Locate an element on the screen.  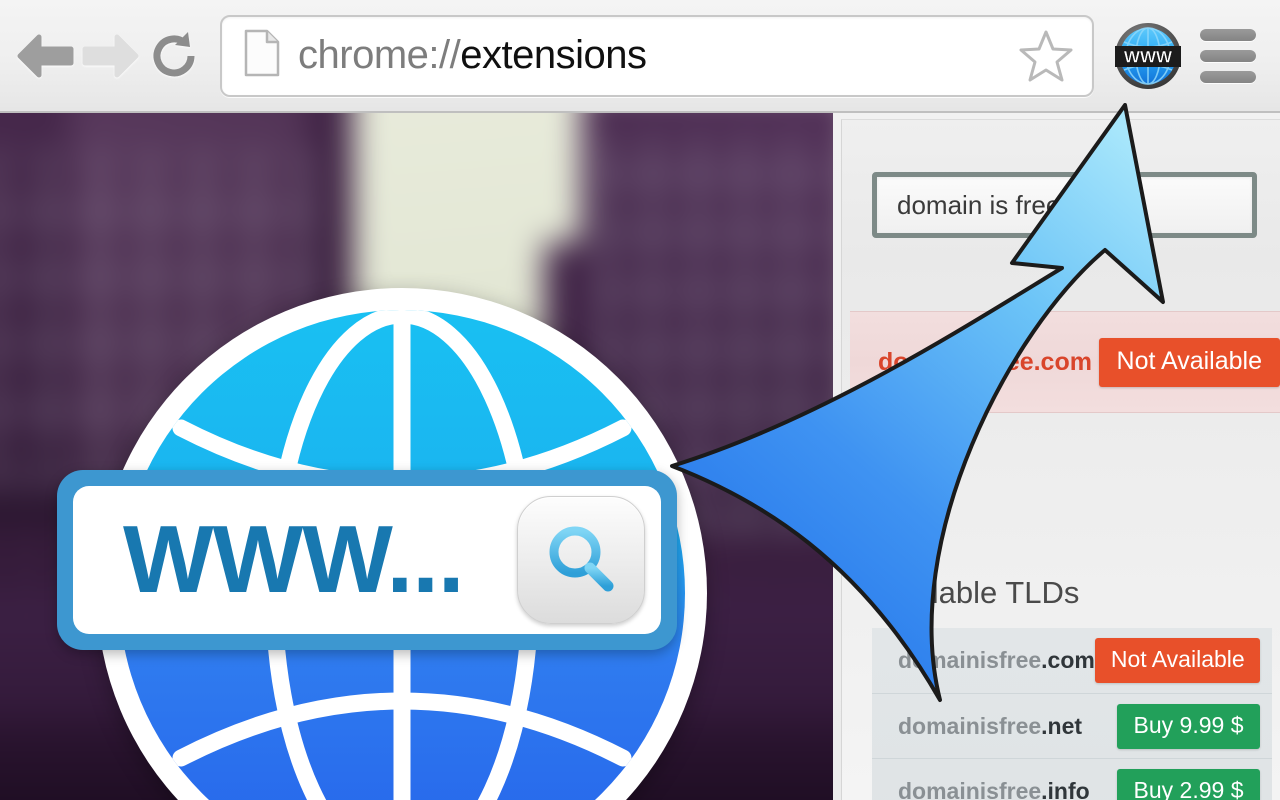
primary-result-domain: domainisfree.com is located at coordinates (985, 361).